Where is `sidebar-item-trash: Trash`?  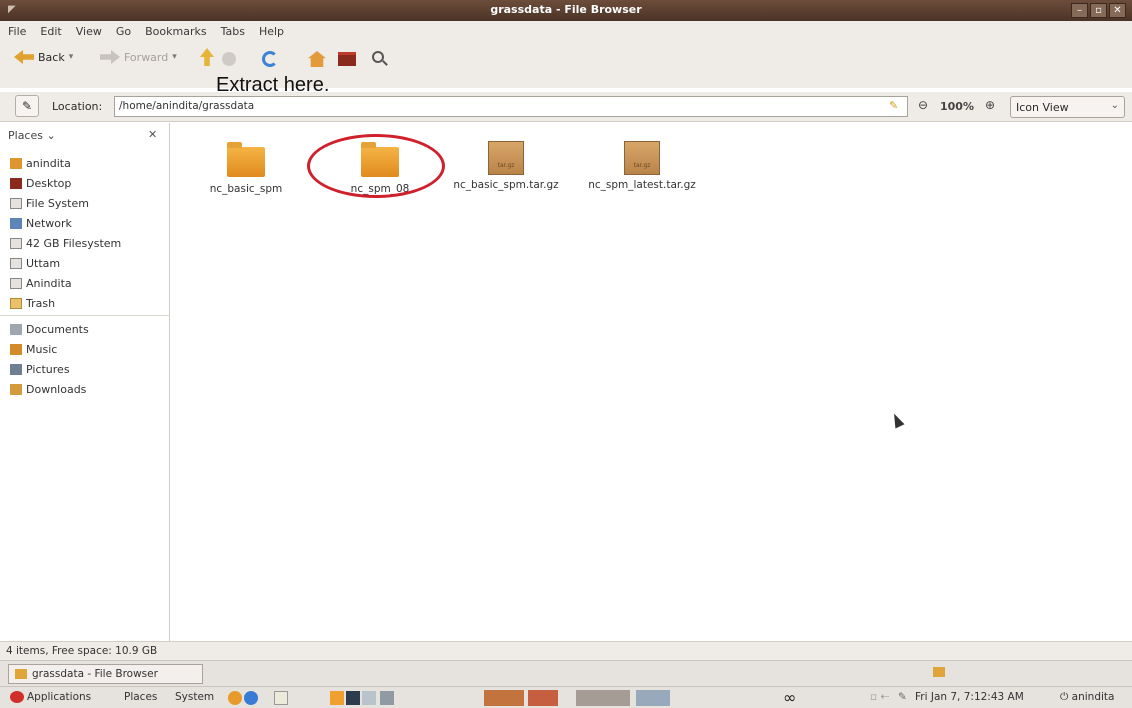 sidebar-item-trash: Trash is located at coordinates (87, 303).